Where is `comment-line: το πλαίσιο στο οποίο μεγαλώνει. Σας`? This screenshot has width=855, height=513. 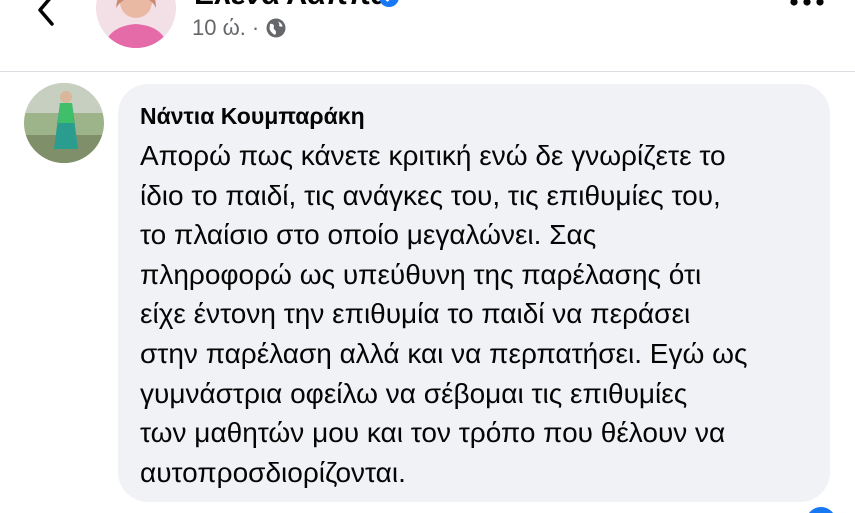
comment-line: το πλαίσιο στο οποίο μεγαλώνει. Σας is located at coordinates (368, 235).